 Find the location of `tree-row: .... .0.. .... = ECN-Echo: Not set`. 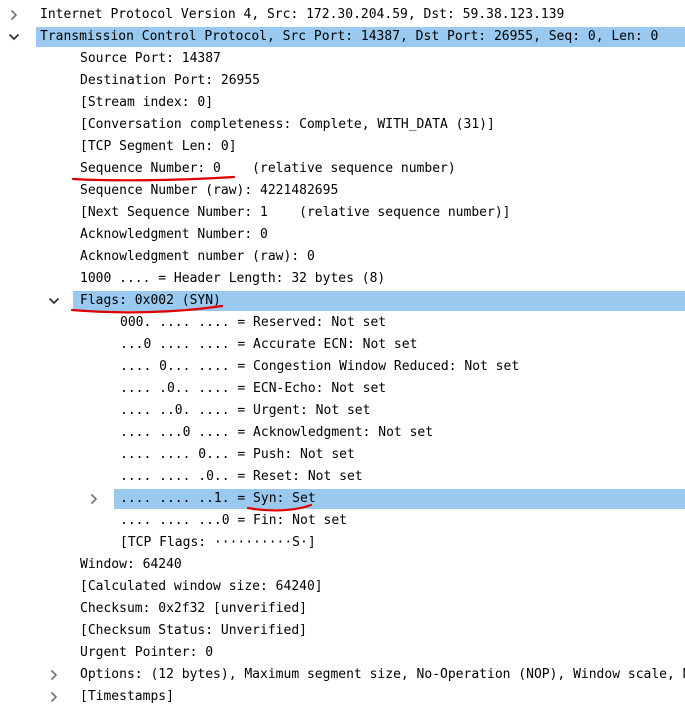

tree-row: .... .0.. .... = ECN-Echo: Not set is located at coordinates (342, 389).